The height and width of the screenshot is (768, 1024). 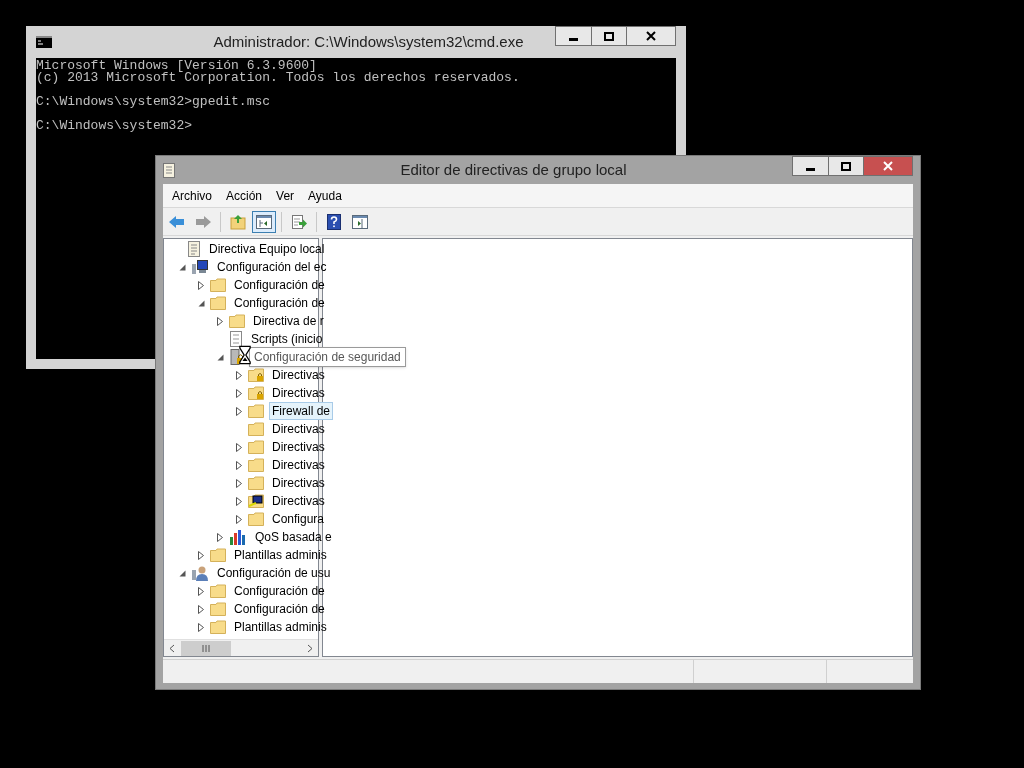 What do you see at coordinates (256, 501) in the screenshot?
I see `network-folder-icon` at bounding box center [256, 501].